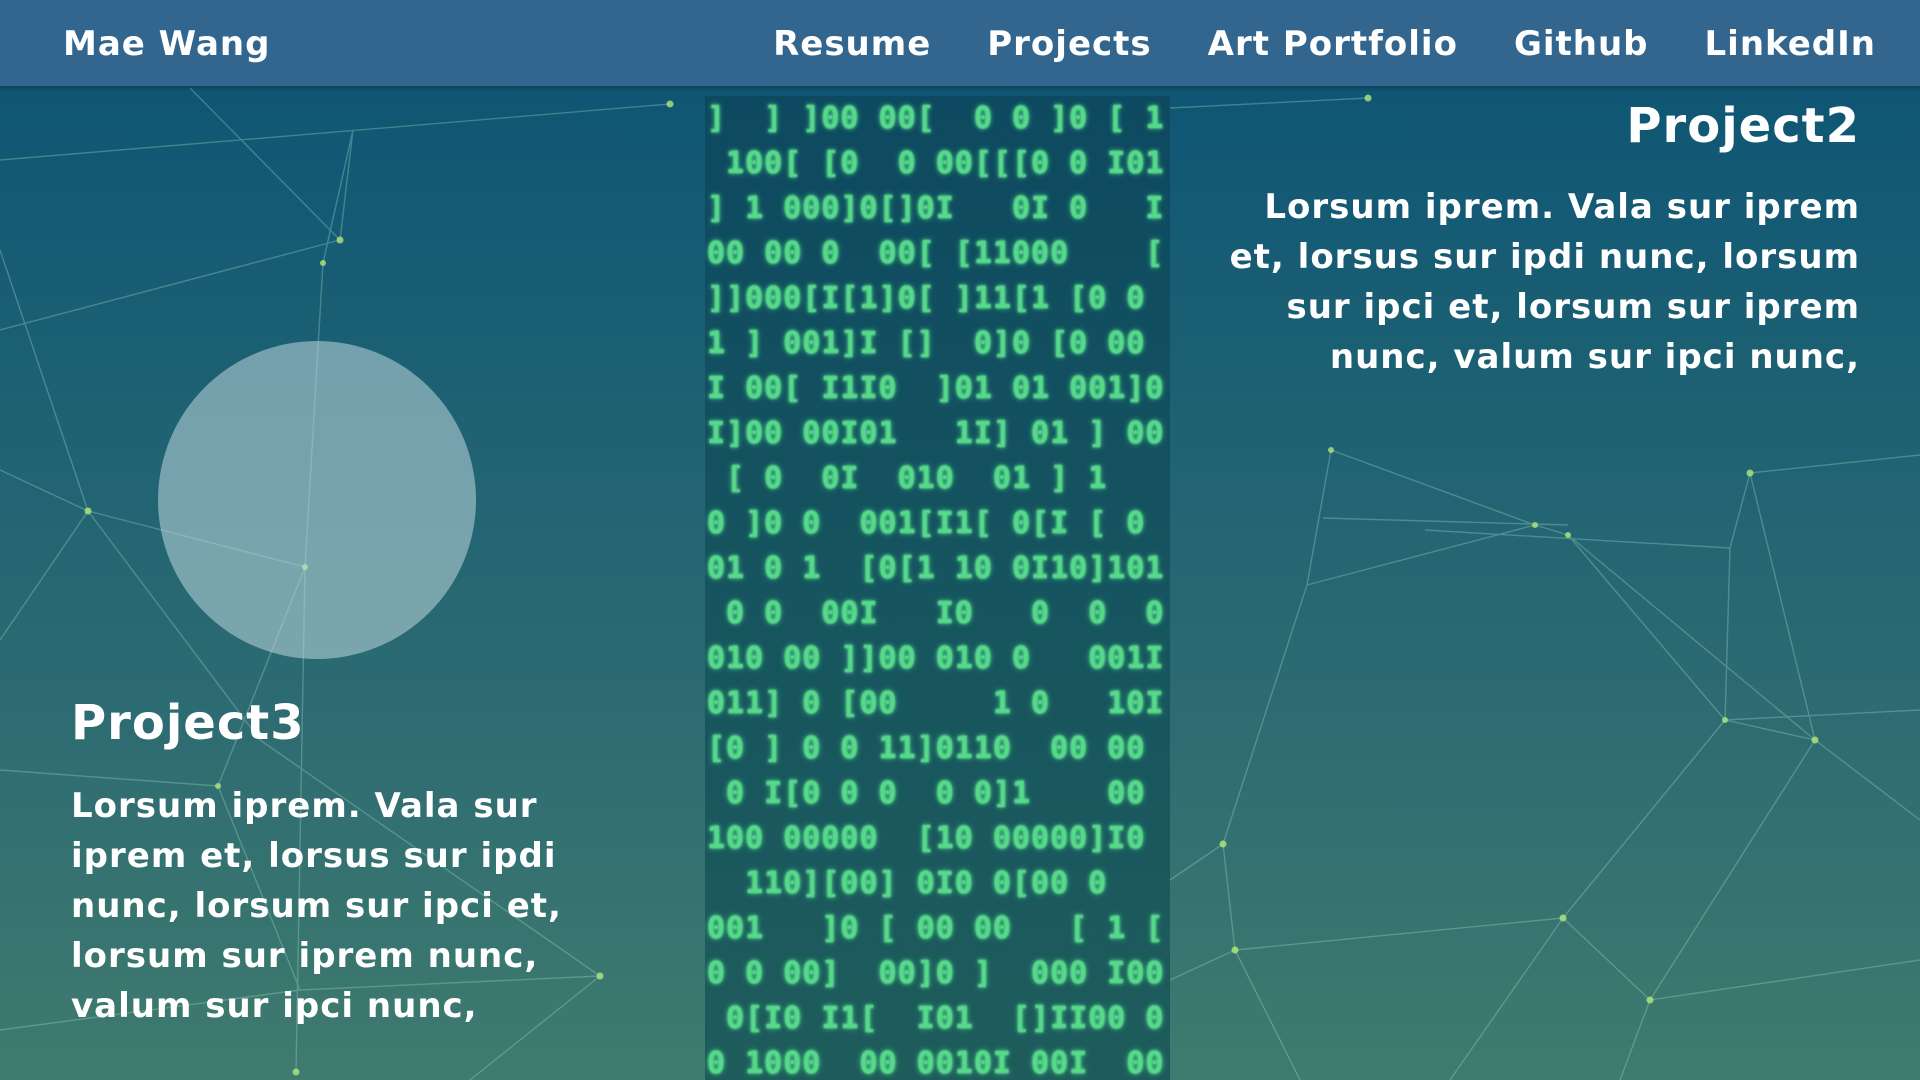 This screenshot has height=1080, width=1920. What do you see at coordinates (936, 568) in the screenshot?
I see `matrix-glyph-row: 01 0 1 [0[1 10 0I10]101` at bounding box center [936, 568].